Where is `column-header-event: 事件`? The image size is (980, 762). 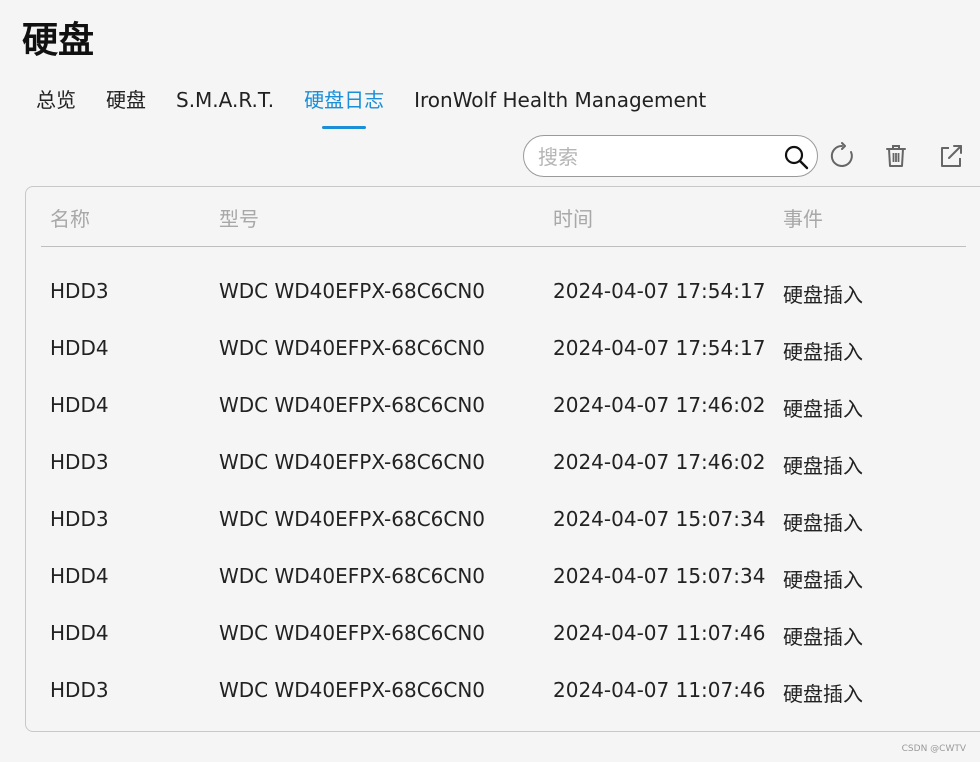
column-header-event: 事件 is located at coordinates (803, 217).